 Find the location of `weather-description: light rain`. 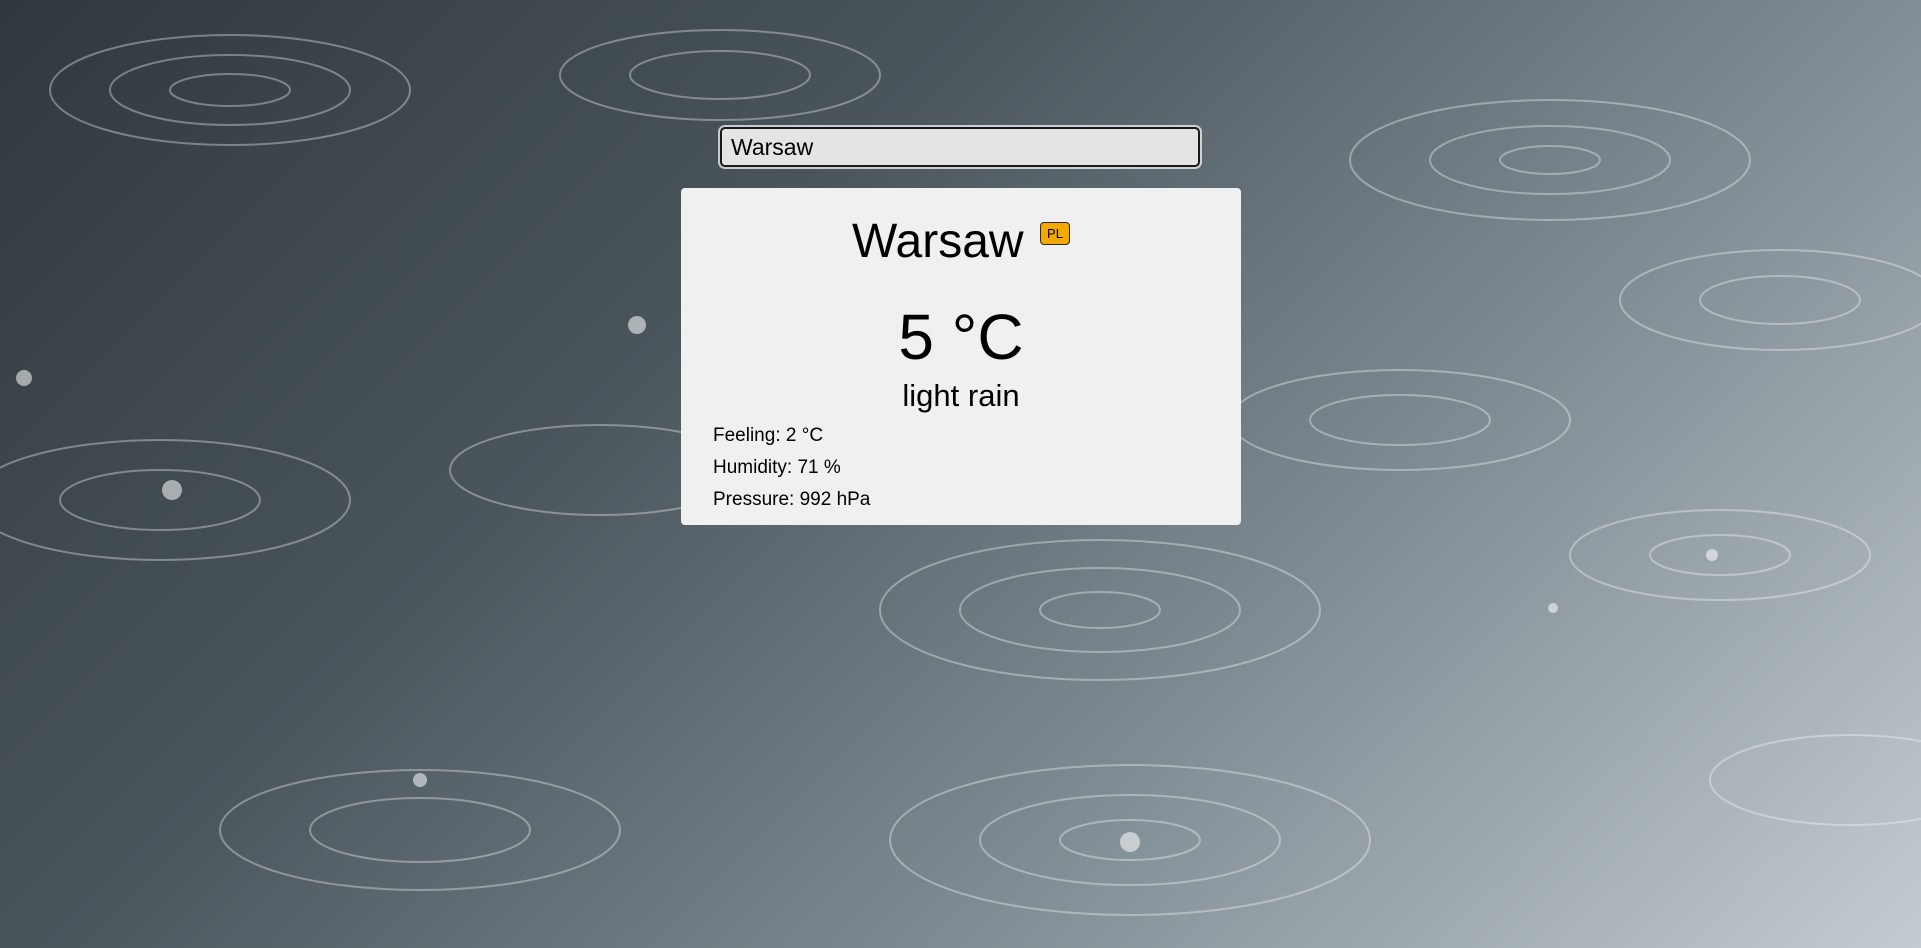

weather-description: light rain is located at coordinates (961, 395).